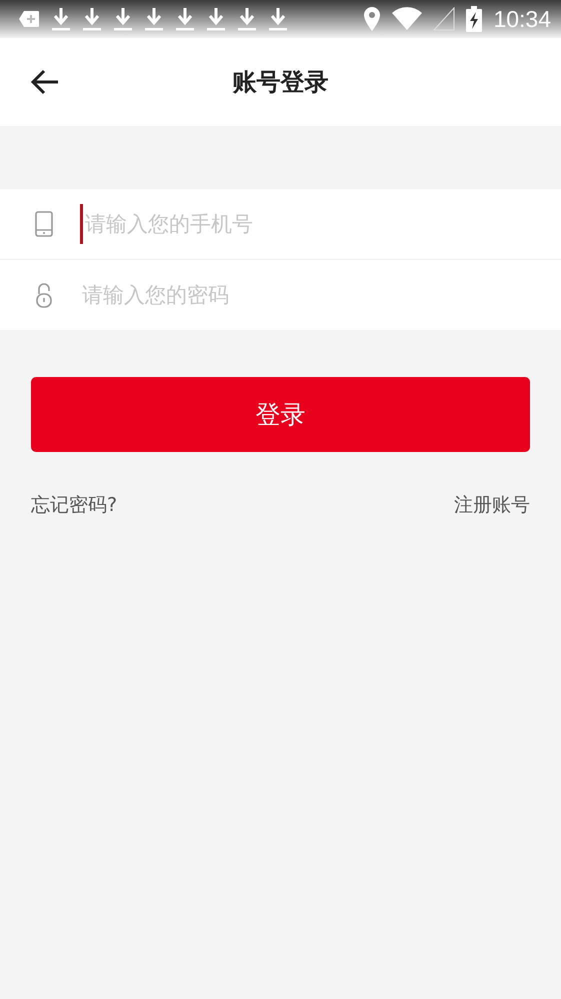 Image resolution: width=561 pixels, height=999 pixels. What do you see at coordinates (444, 19) in the screenshot?
I see `signal-icon` at bounding box center [444, 19].